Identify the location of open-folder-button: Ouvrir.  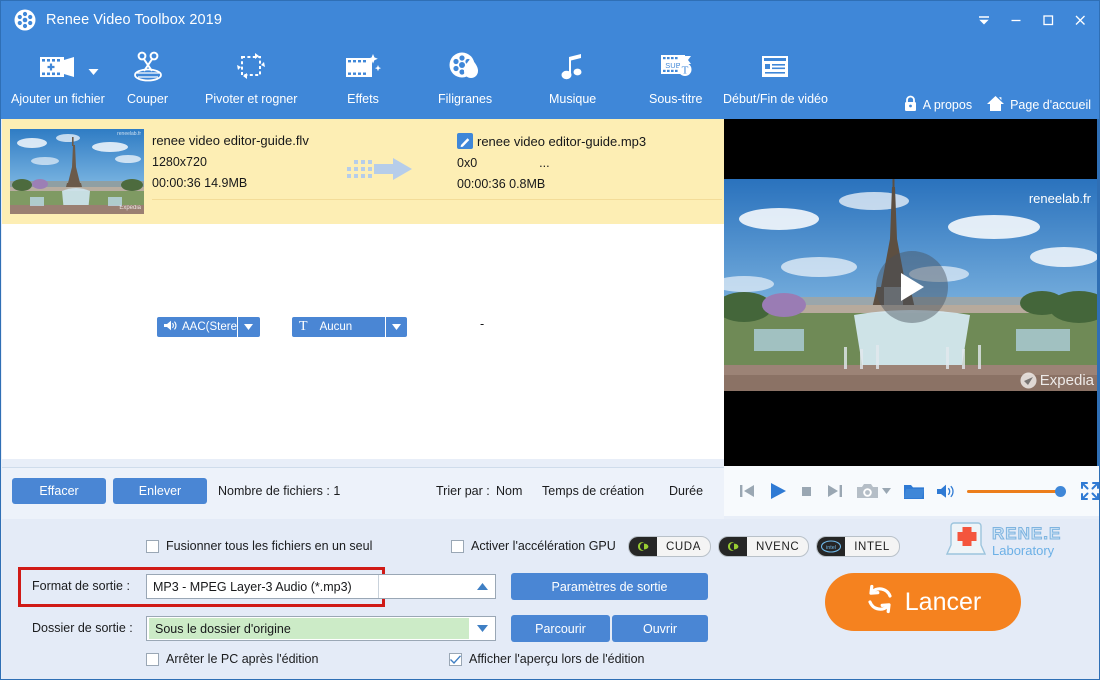
(660, 628).